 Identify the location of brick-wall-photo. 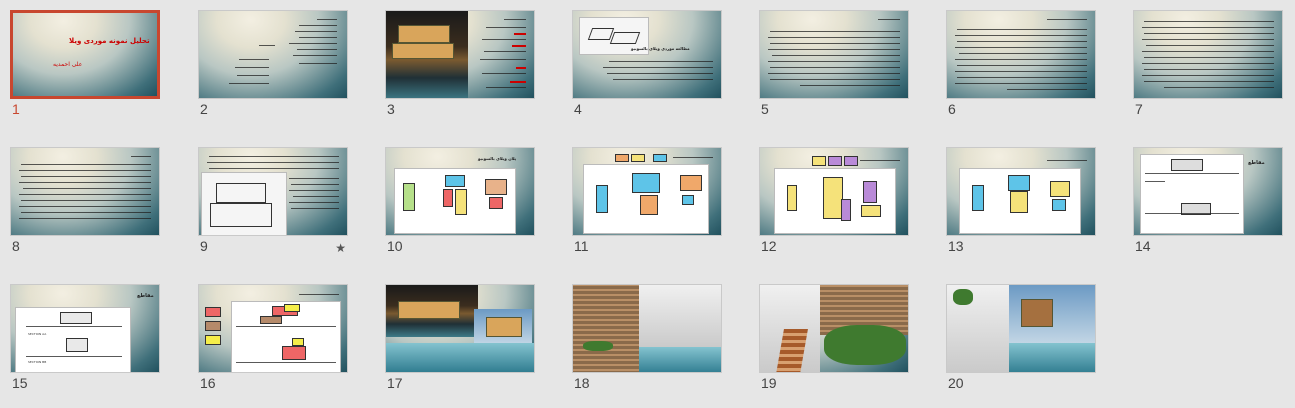
(606, 328).